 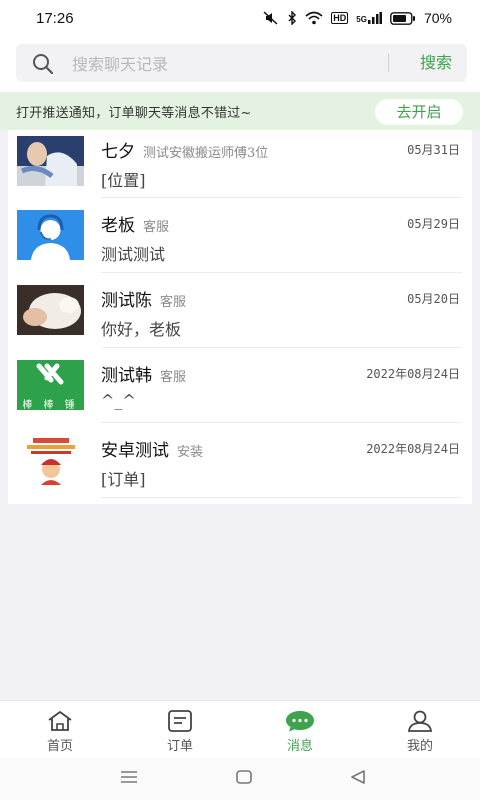 I want to click on push-notice-text: 打开推送通知，订单聊天等消息不错过~, so click(x=134, y=113).